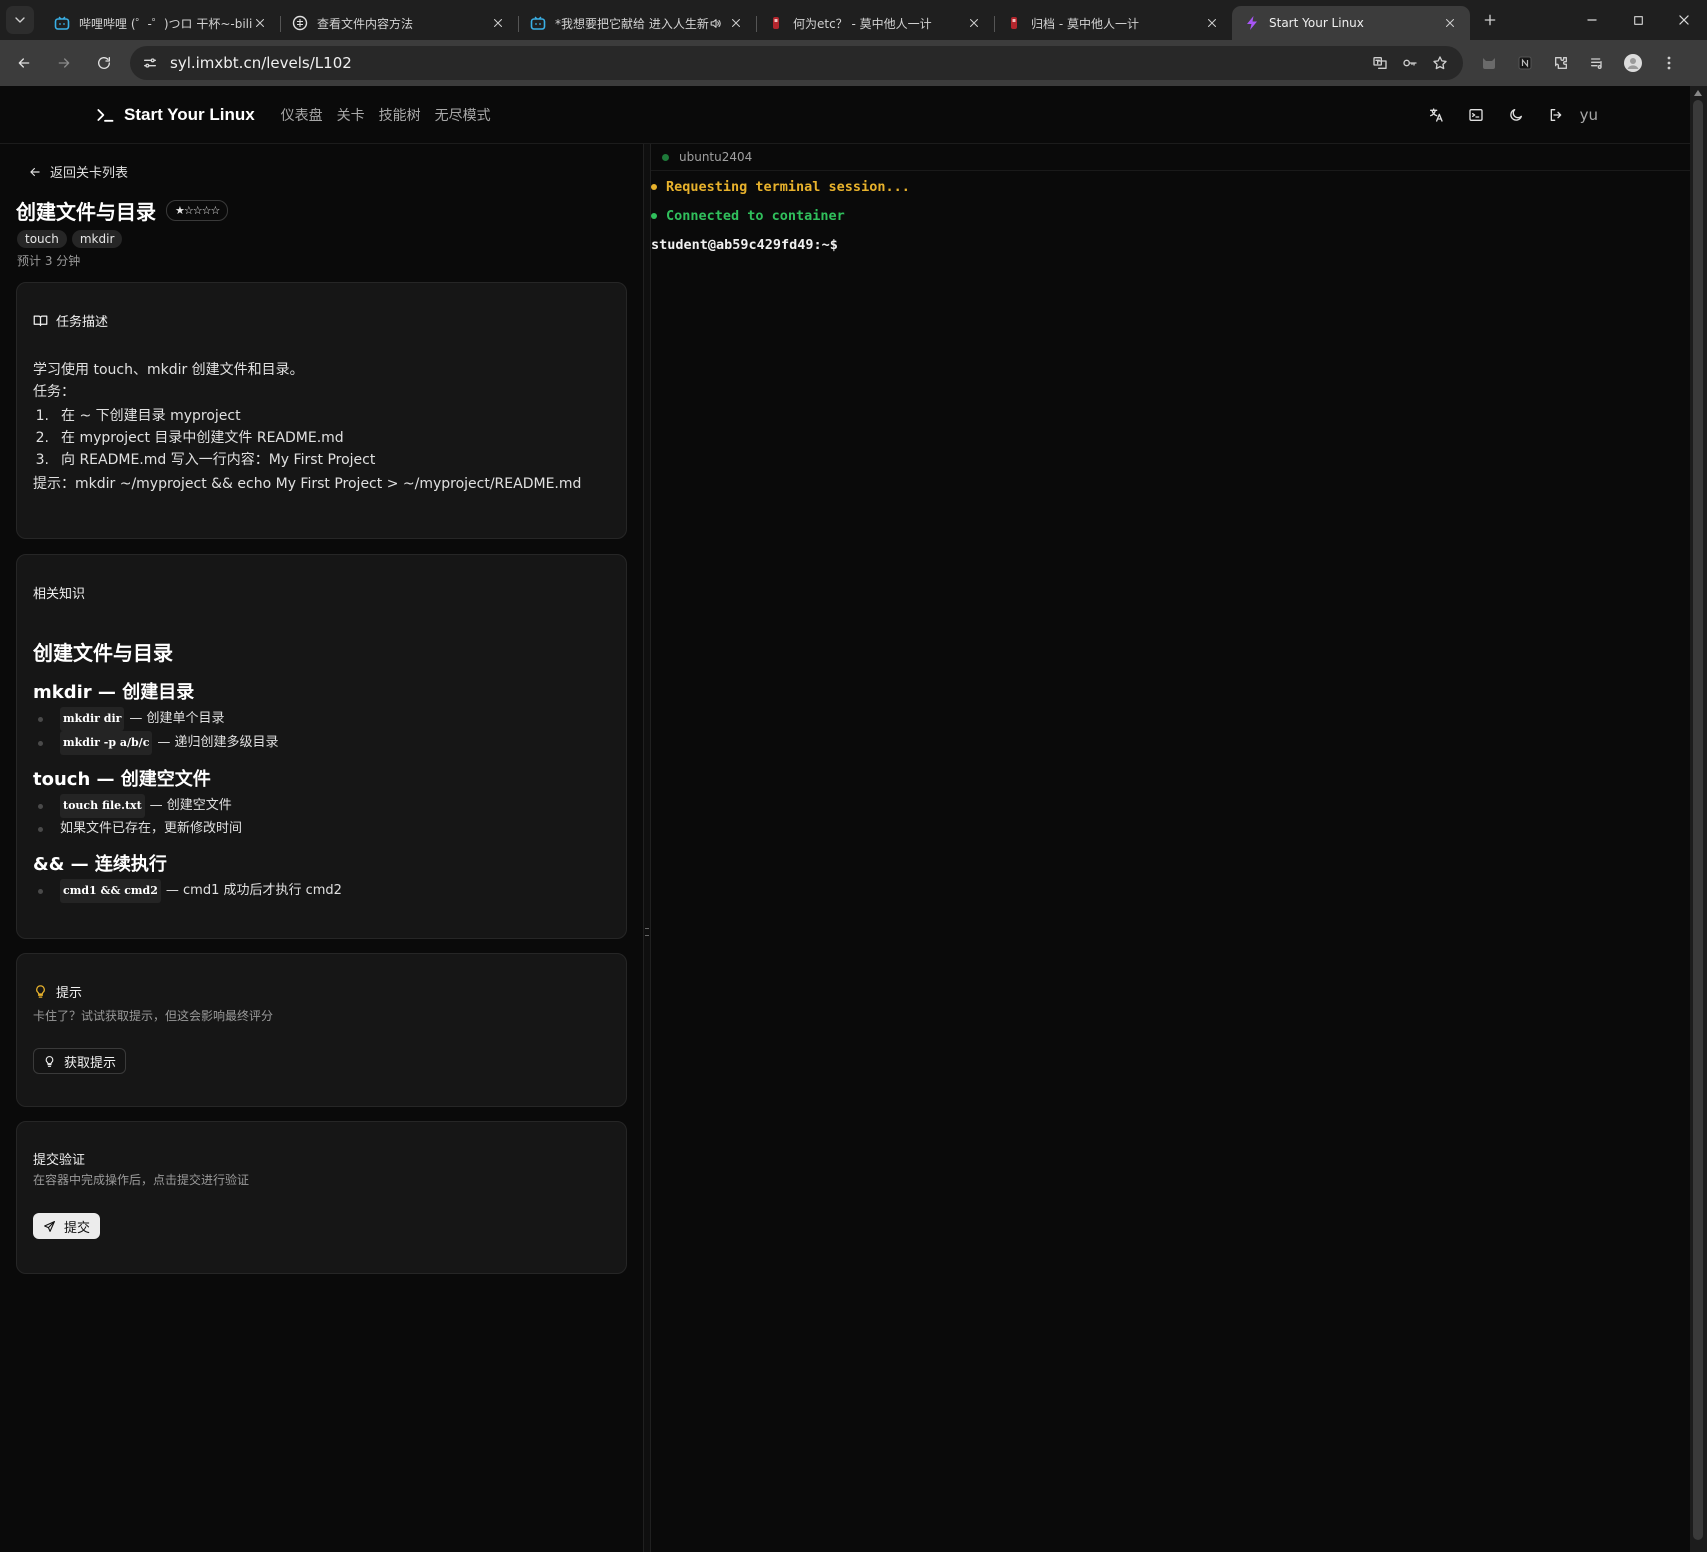  What do you see at coordinates (86, 212) in the screenshot?
I see `level-title: 创建文件与目录` at bounding box center [86, 212].